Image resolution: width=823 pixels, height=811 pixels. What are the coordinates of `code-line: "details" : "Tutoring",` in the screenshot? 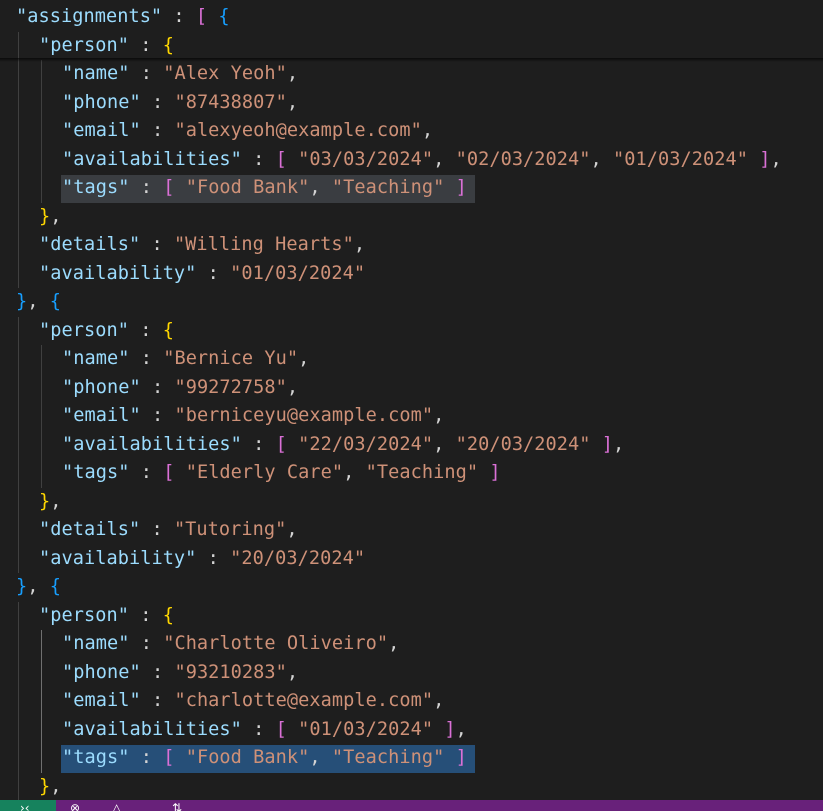 It's located at (168, 530).